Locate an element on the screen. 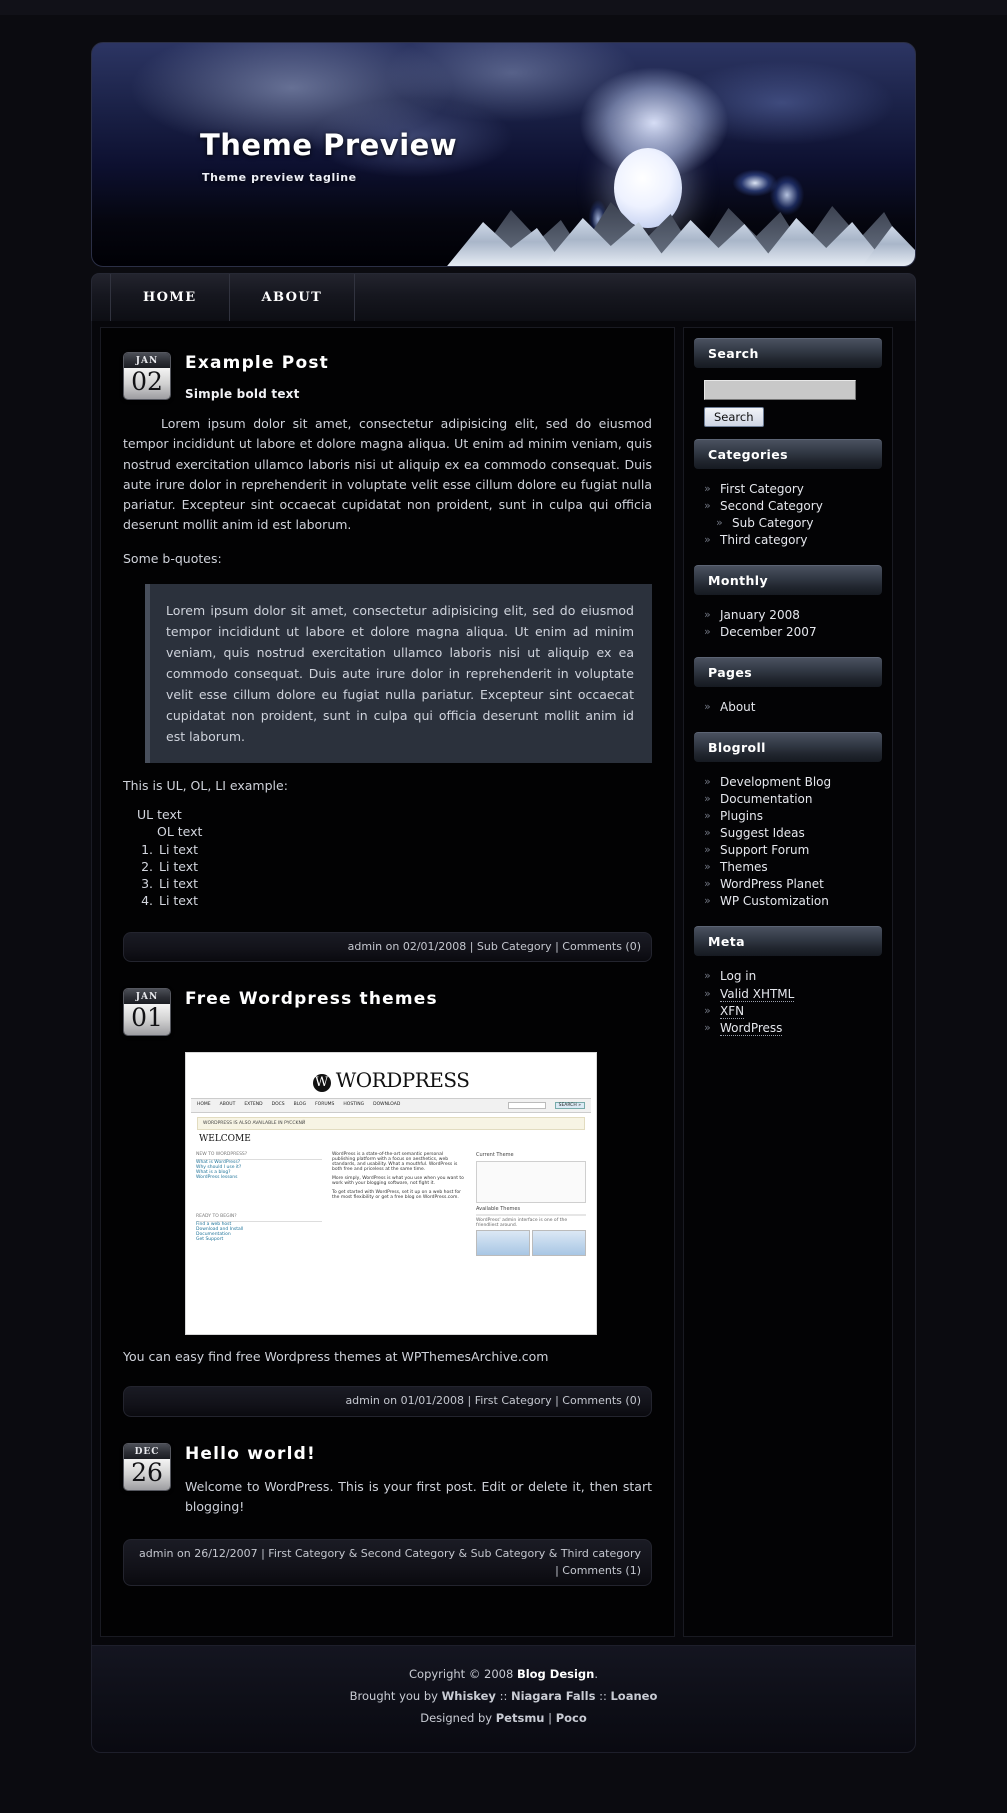 The width and height of the screenshot is (1007, 1813). footer-brought-pre: Brought you by is located at coordinates (395, 1696).